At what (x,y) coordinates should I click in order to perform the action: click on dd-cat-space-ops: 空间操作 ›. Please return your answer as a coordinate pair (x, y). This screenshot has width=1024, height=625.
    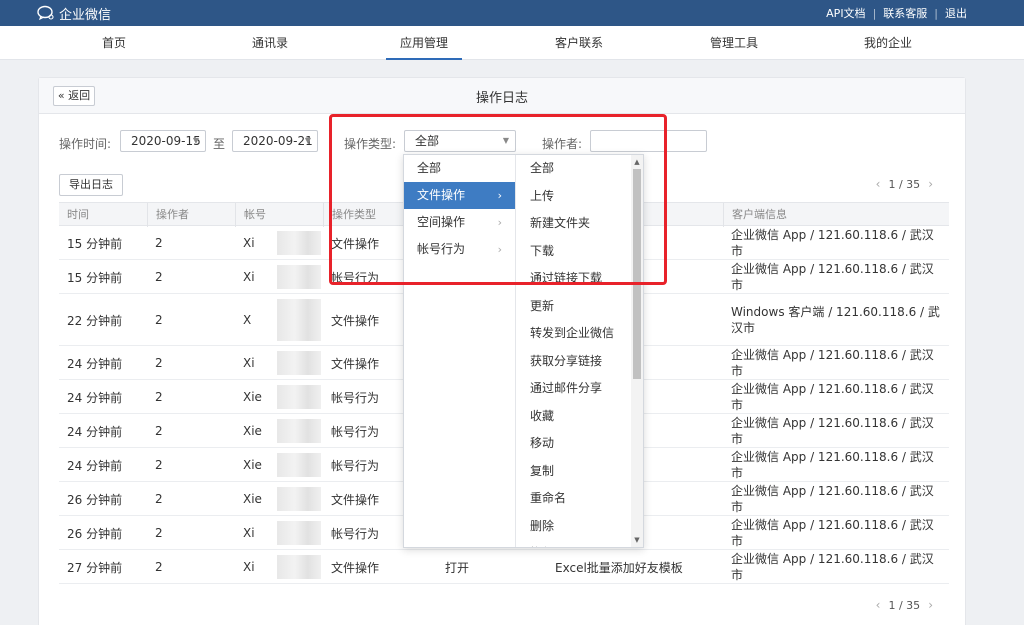
    Looking at the image, I should click on (459, 222).